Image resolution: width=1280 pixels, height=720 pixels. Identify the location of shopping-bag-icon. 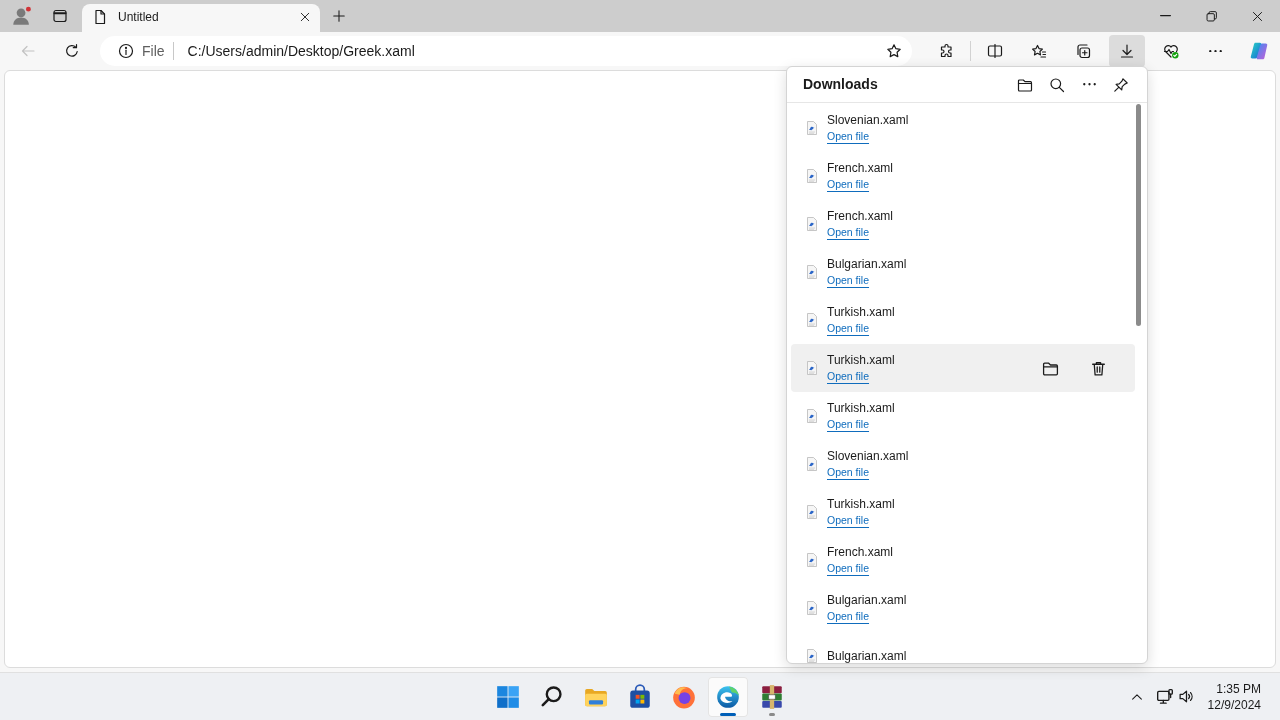
(640, 696).